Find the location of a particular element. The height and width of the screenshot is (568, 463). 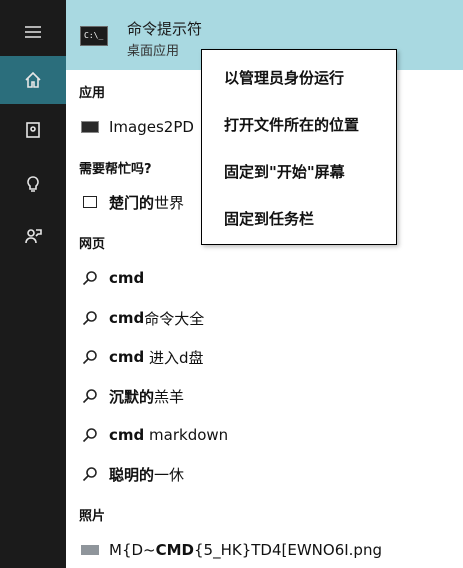

hamburger-menu-button is located at coordinates (33, 32).